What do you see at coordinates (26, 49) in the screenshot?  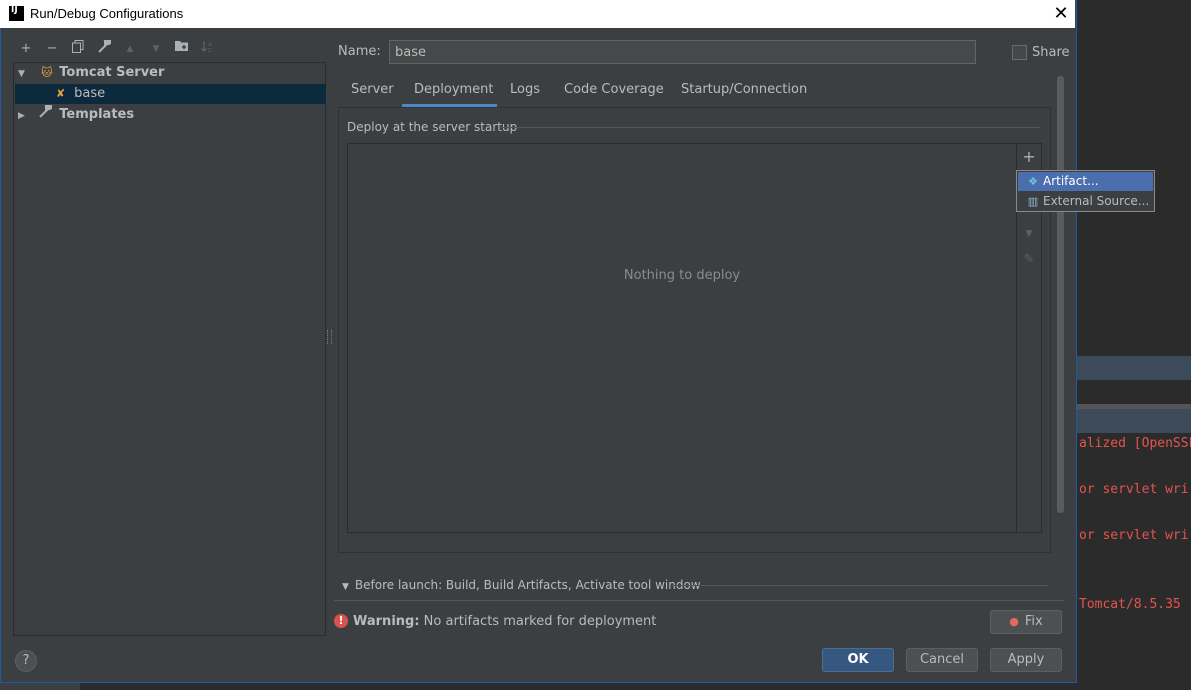 I see `add-config-button: +` at bounding box center [26, 49].